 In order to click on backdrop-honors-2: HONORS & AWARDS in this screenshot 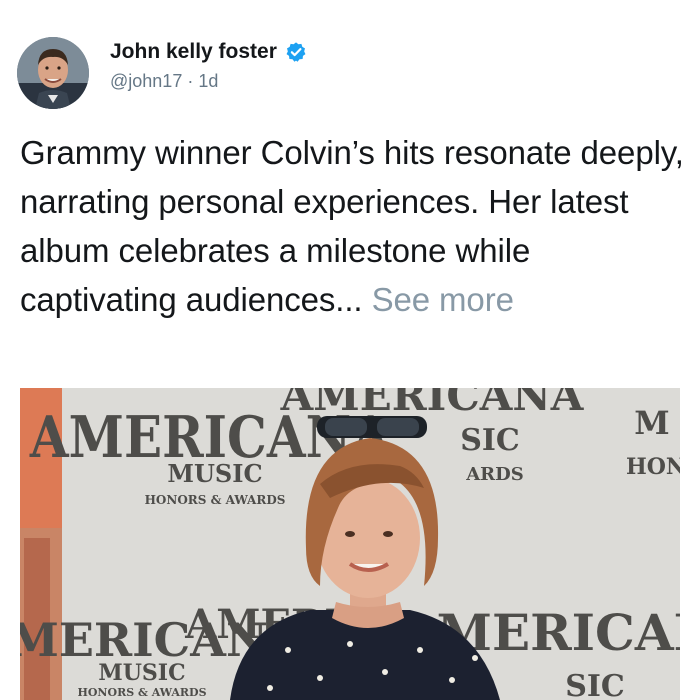, I will do `click(141, 692)`.